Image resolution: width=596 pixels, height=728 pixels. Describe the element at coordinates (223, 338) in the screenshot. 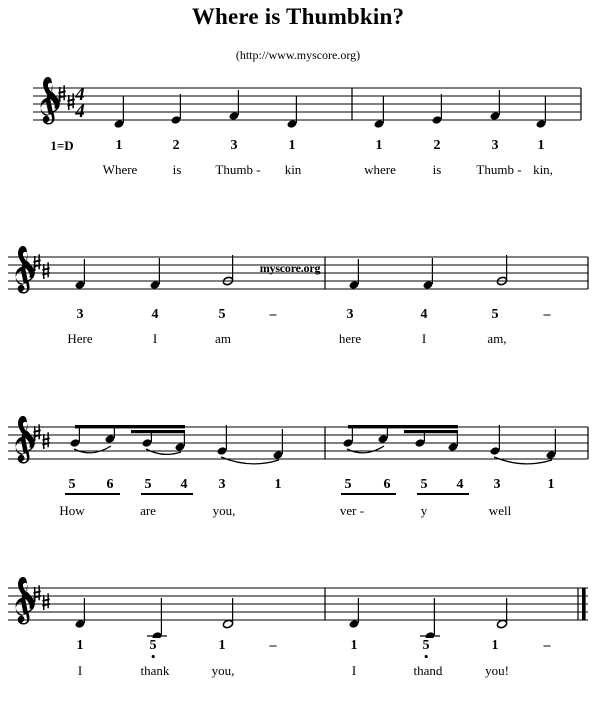

I see `lyric-syllable: am` at that location.